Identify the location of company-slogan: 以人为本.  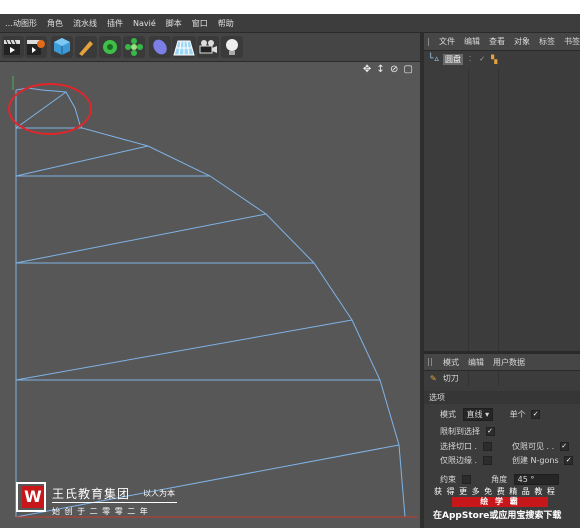
(159, 493).